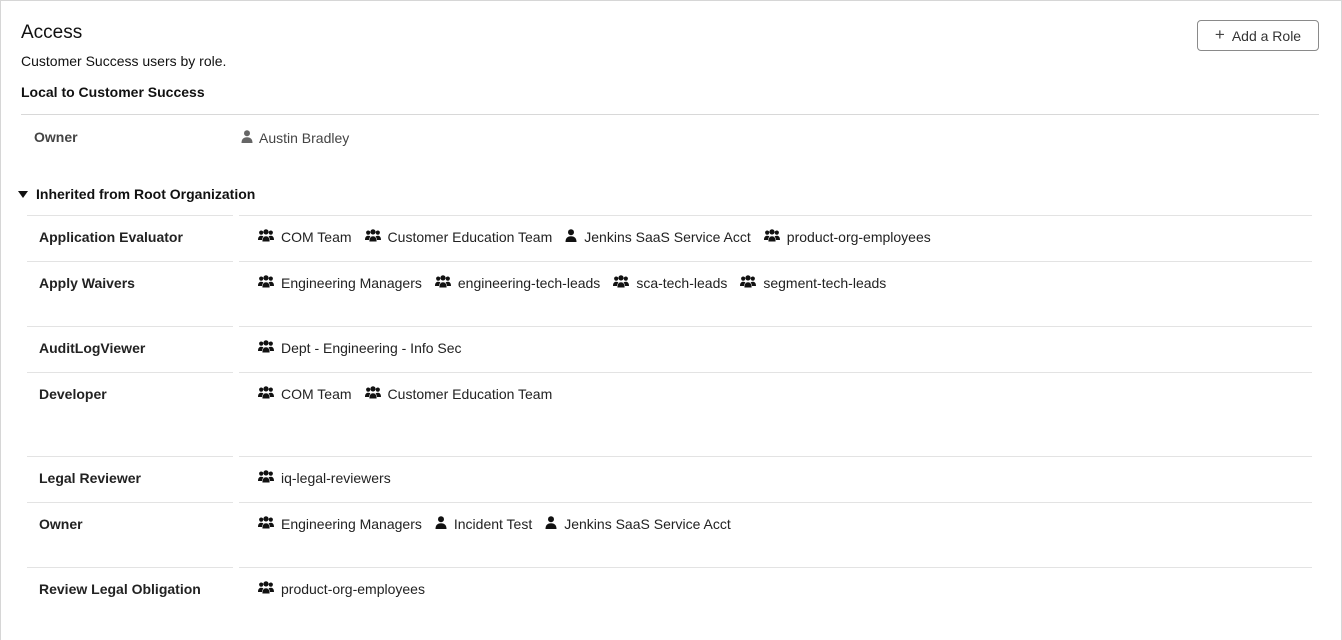 The height and width of the screenshot is (640, 1342). What do you see at coordinates (90, 478) in the screenshot?
I see `role-label: Legal Reviewer` at bounding box center [90, 478].